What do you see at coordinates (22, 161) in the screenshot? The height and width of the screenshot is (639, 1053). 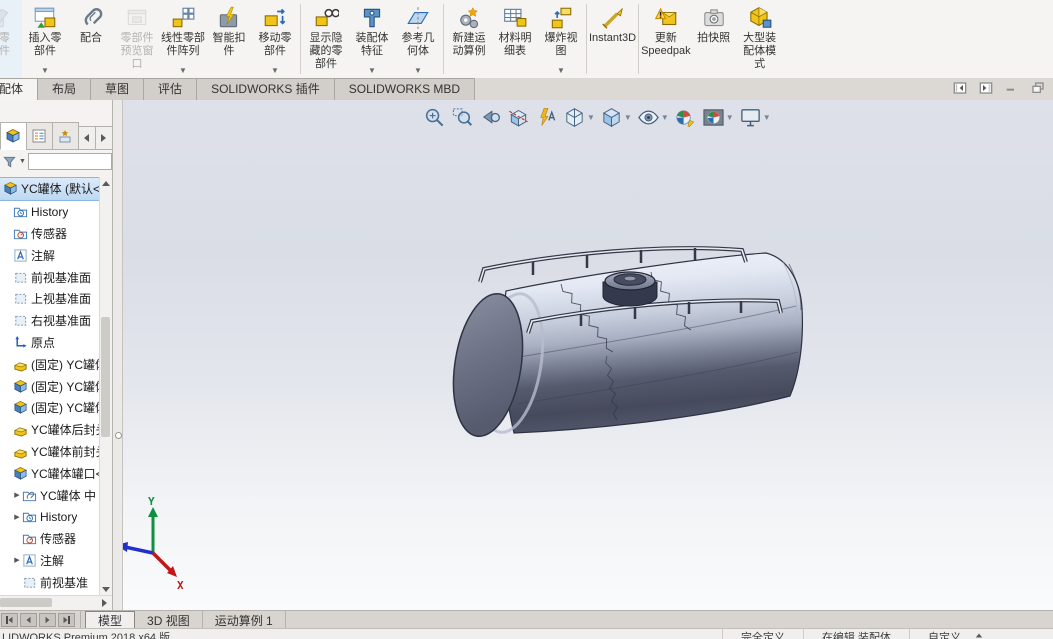 I see `filter-dropdown-arrow: ▼` at bounding box center [22, 161].